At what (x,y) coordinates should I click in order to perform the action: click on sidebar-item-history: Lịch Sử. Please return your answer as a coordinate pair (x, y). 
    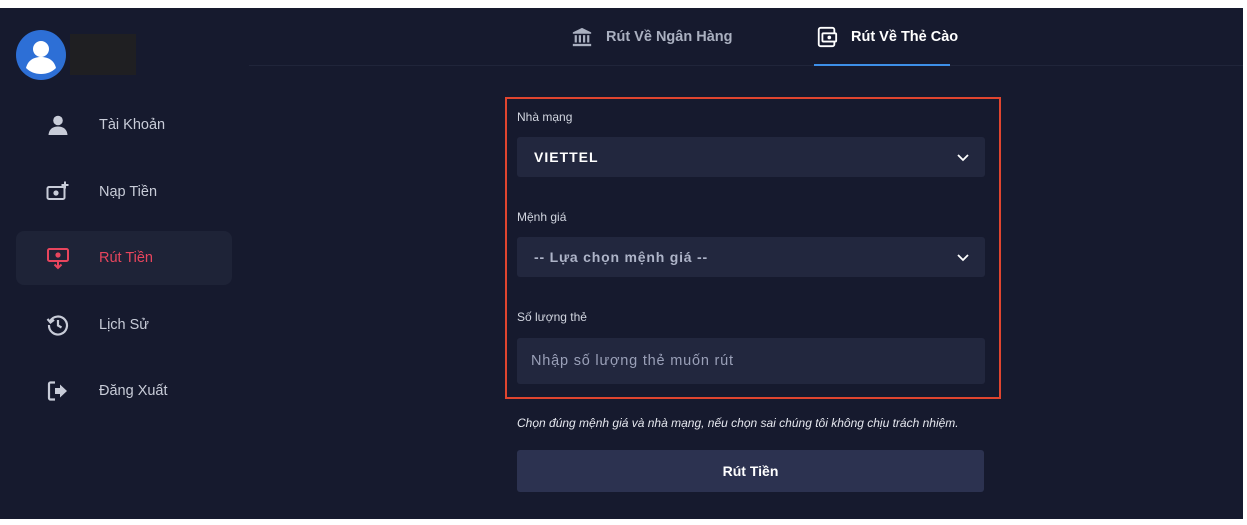
    Looking at the image, I should click on (124, 325).